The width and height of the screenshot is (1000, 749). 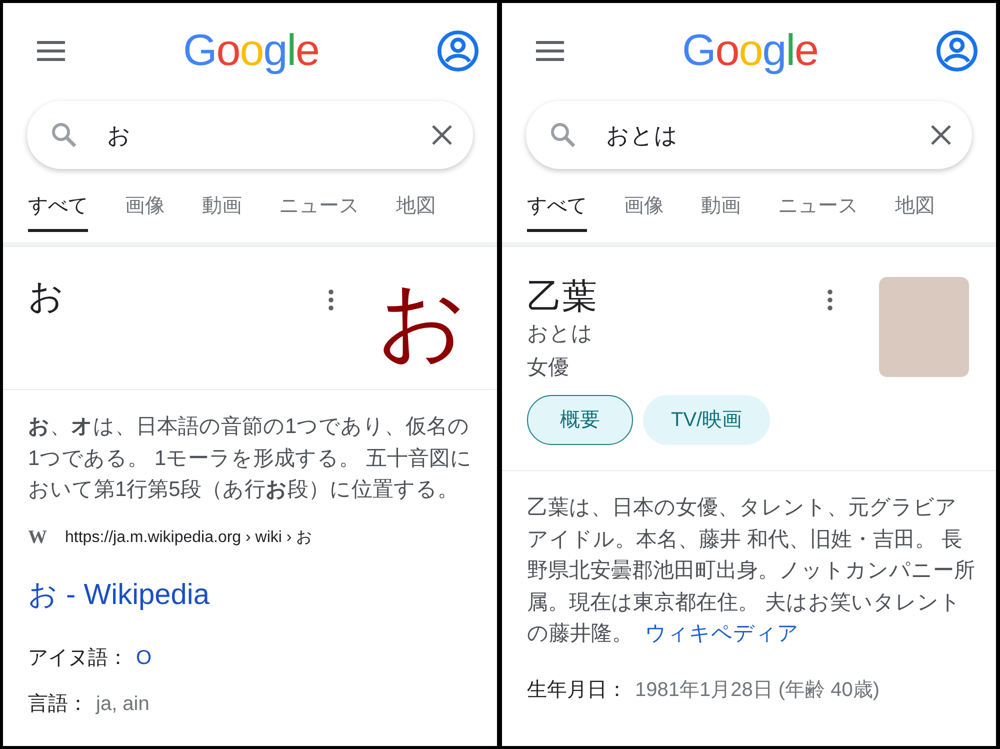 What do you see at coordinates (119, 595) in the screenshot?
I see `result-title-link: お - Wikipedia` at bounding box center [119, 595].